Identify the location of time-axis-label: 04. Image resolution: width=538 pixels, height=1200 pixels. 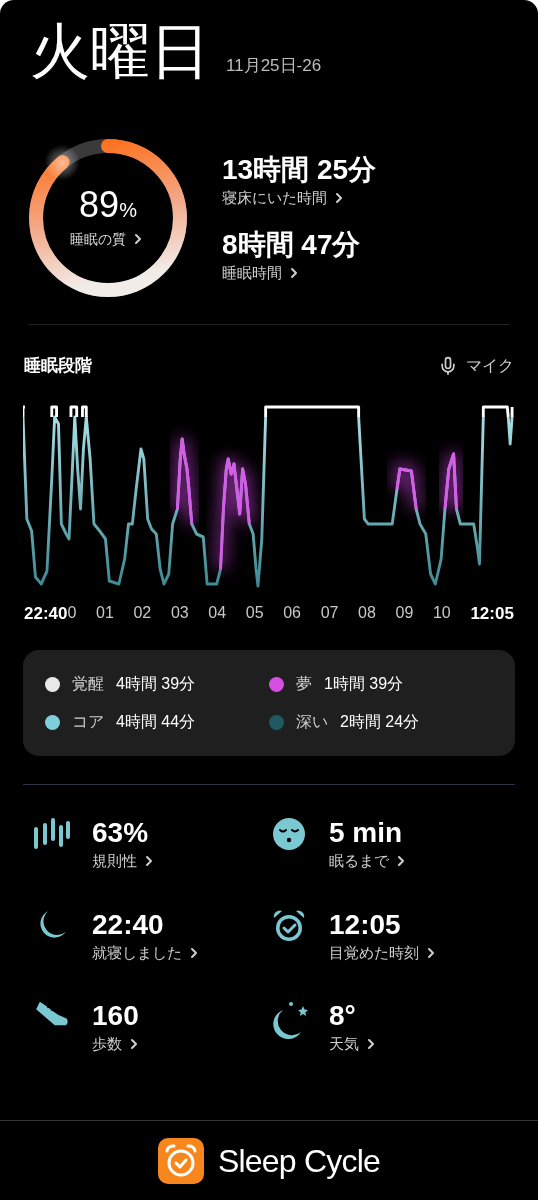
(217, 613).